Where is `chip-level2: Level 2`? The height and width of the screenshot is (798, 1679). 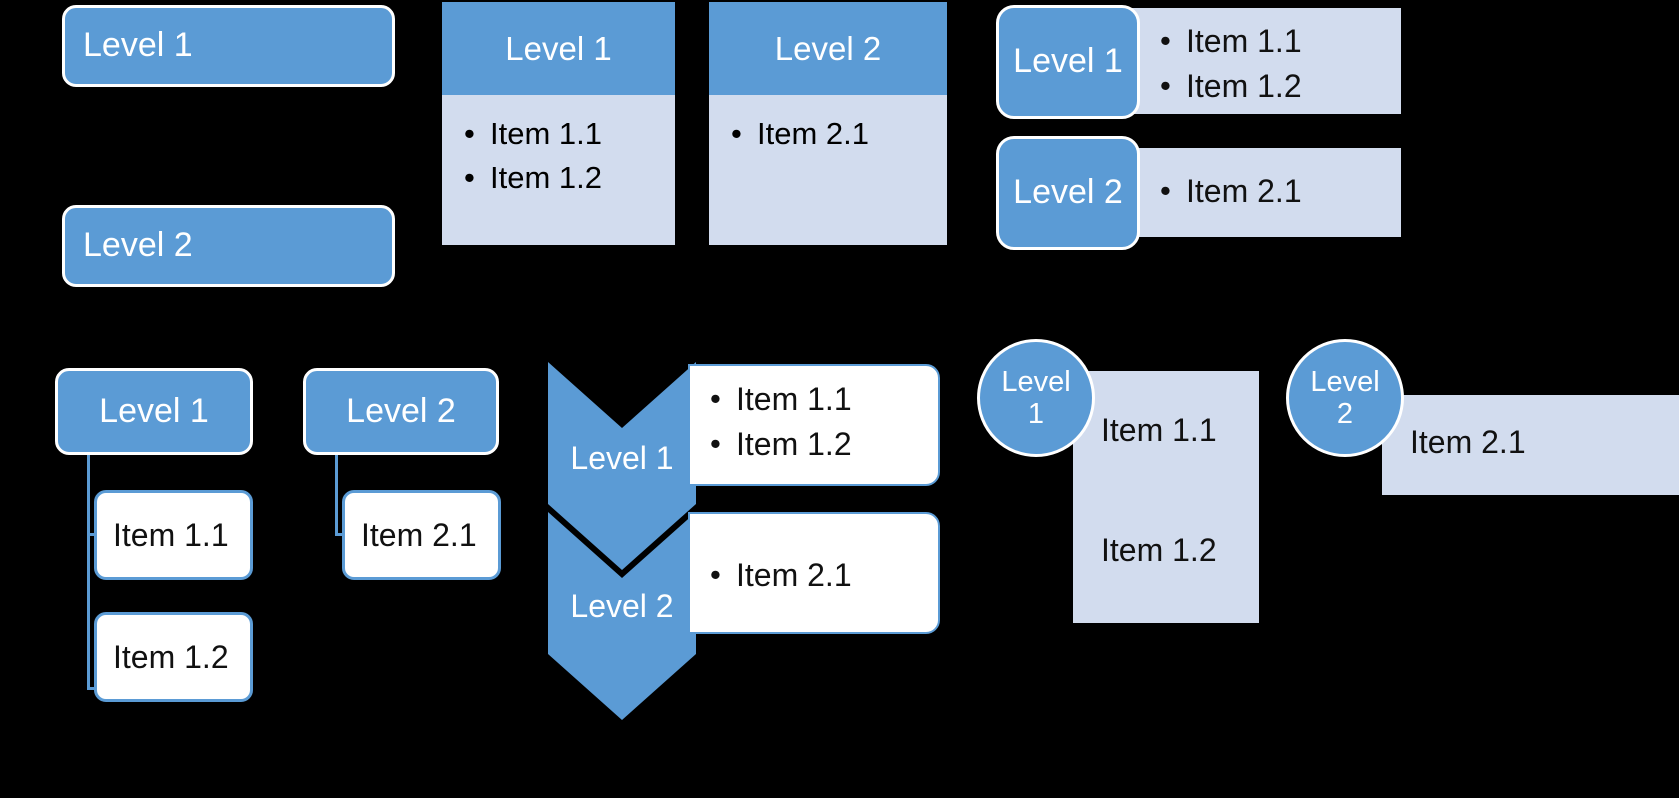
chip-level2: Level 2 is located at coordinates (1068, 193).